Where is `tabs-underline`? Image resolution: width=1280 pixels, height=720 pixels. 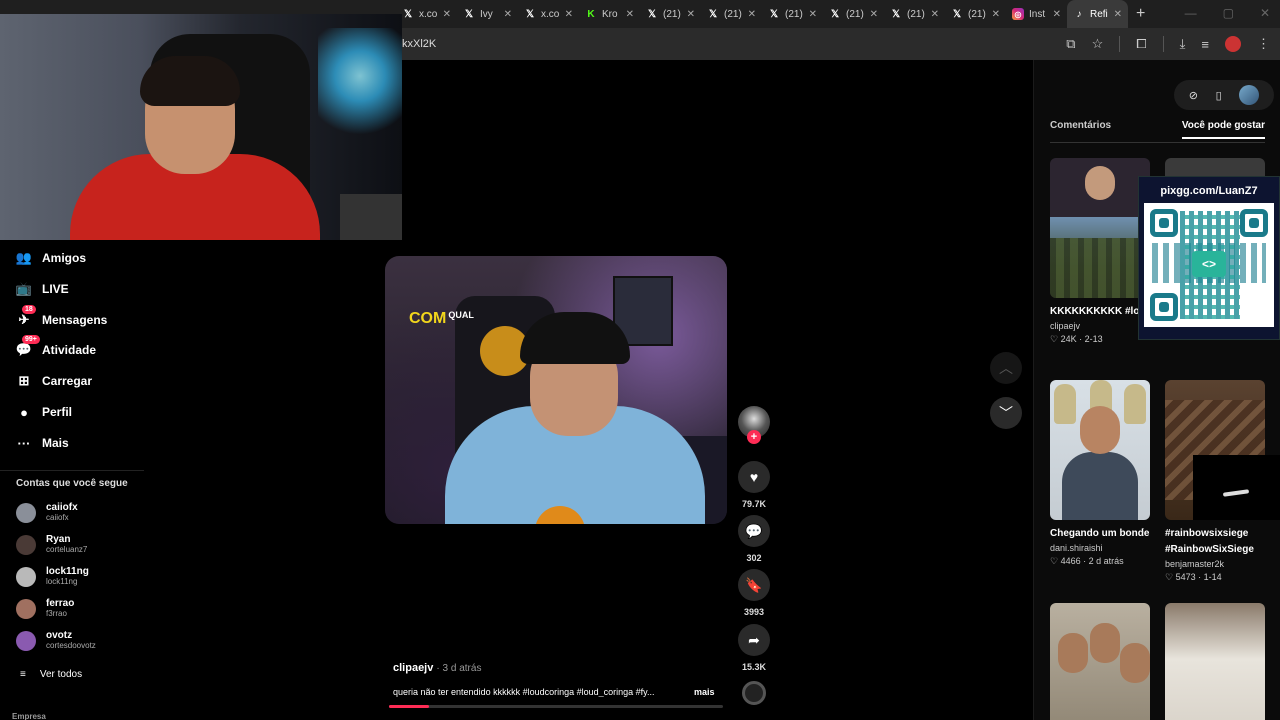 tabs-underline is located at coordinates (1157, 142).